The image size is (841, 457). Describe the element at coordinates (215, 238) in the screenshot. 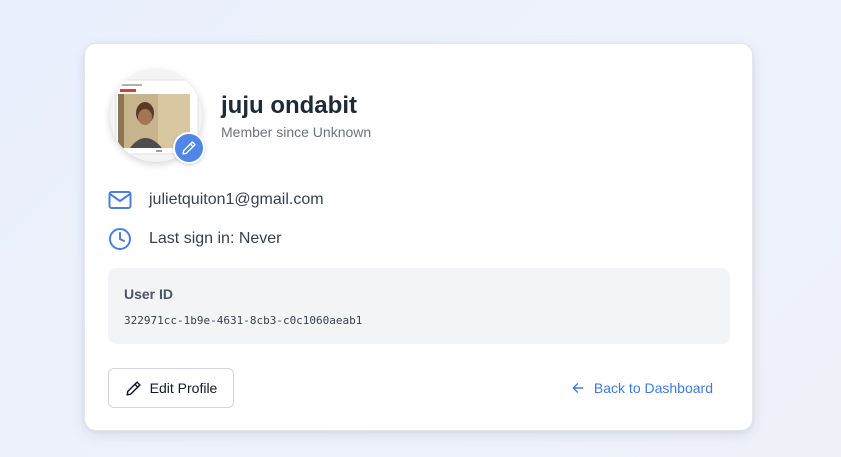

I see `last-sign-in-text: Last sign in: Never` at that location.